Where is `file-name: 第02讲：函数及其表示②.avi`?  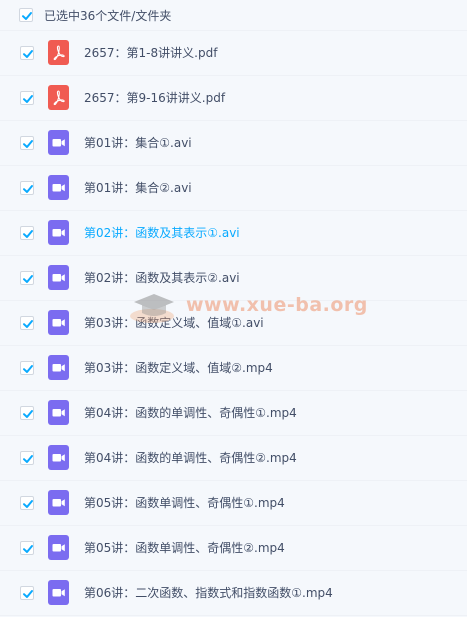 file-name: 第02讲：函数及其表示②.avi is located at coordinates (162, 278).